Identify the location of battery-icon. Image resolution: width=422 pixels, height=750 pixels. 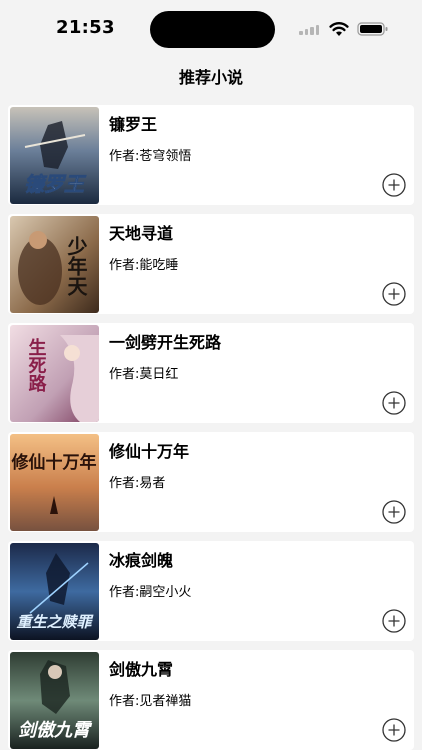
(373, 29).